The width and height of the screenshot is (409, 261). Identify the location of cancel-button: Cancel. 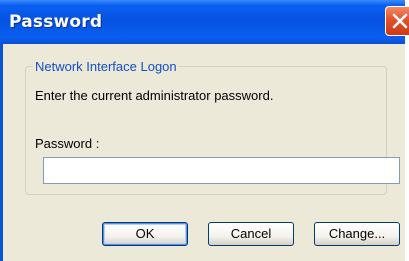
(251, 234).